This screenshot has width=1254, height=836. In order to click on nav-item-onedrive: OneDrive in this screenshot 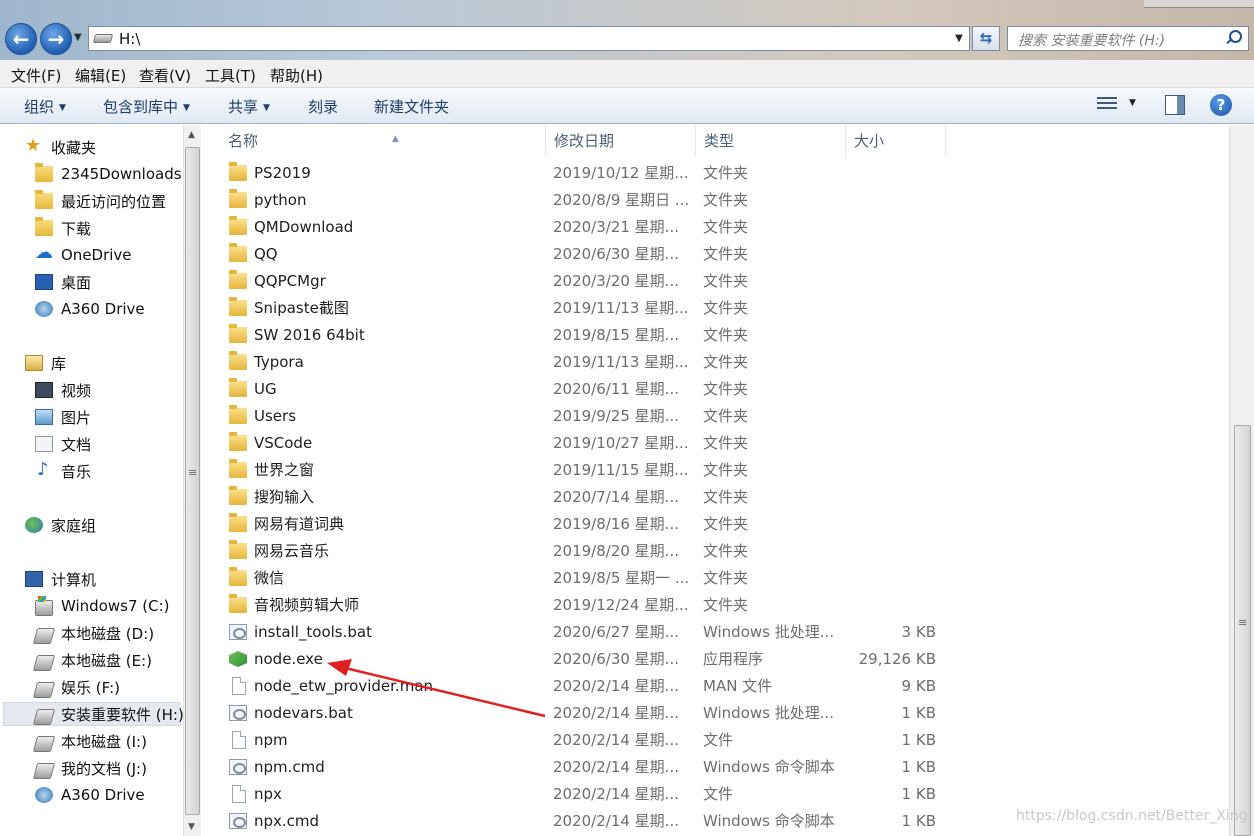, I will do `click(83, 254)`.